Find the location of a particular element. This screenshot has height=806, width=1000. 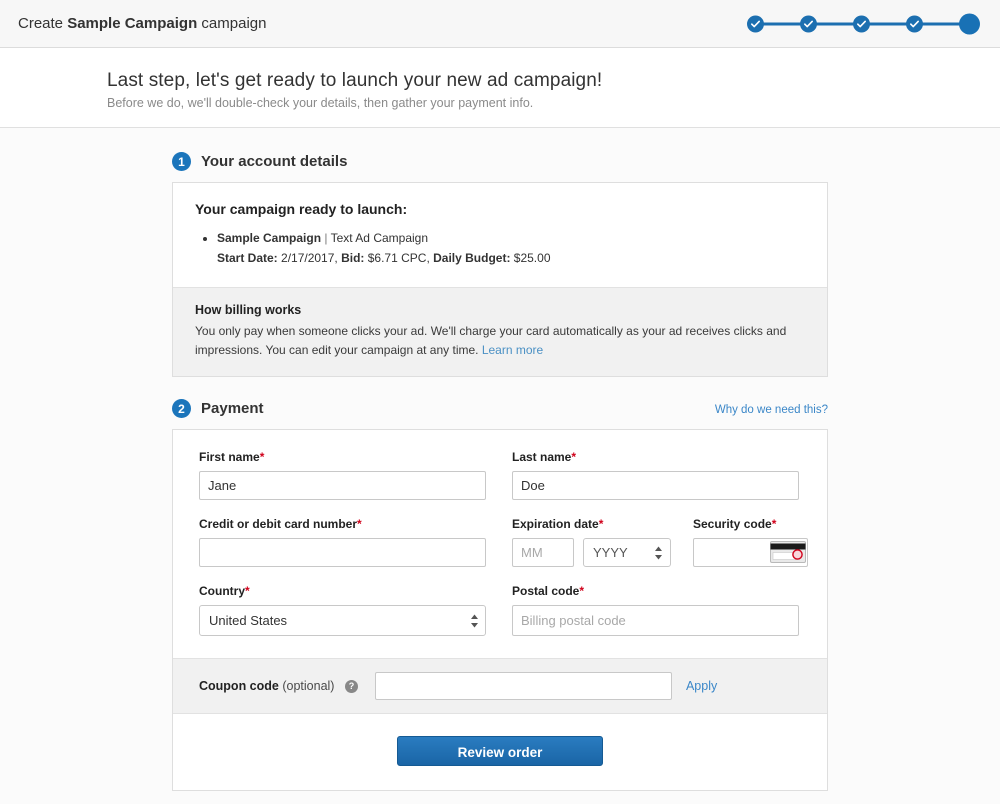

card-number-input is located at coordinates (342, 553).